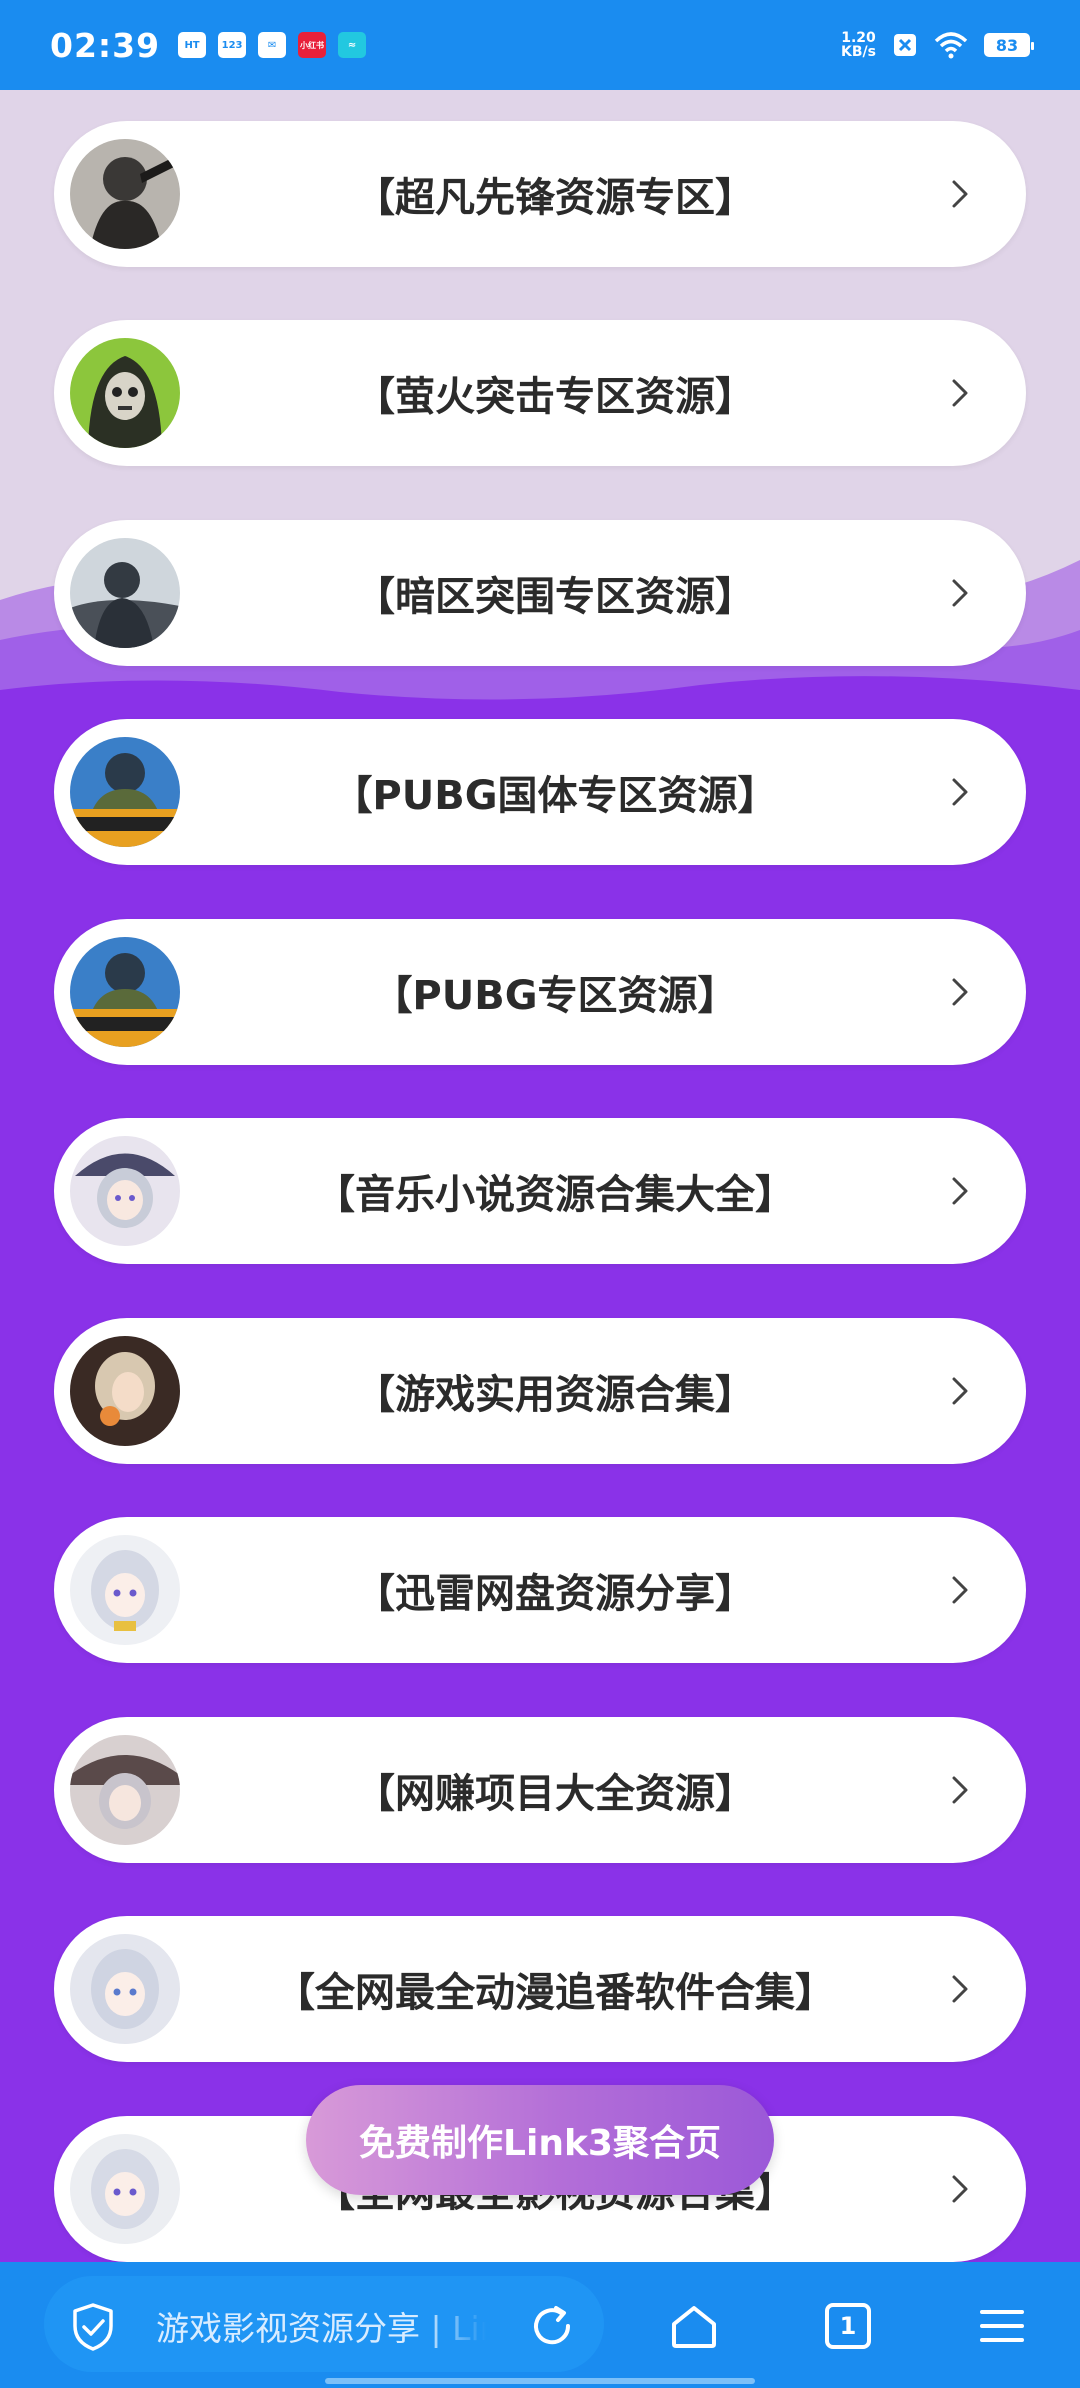 This screenshot has width=1080, height=2388. I want to click on list-item: 【音乐小说资源合集大全】, so click(540, 1191).